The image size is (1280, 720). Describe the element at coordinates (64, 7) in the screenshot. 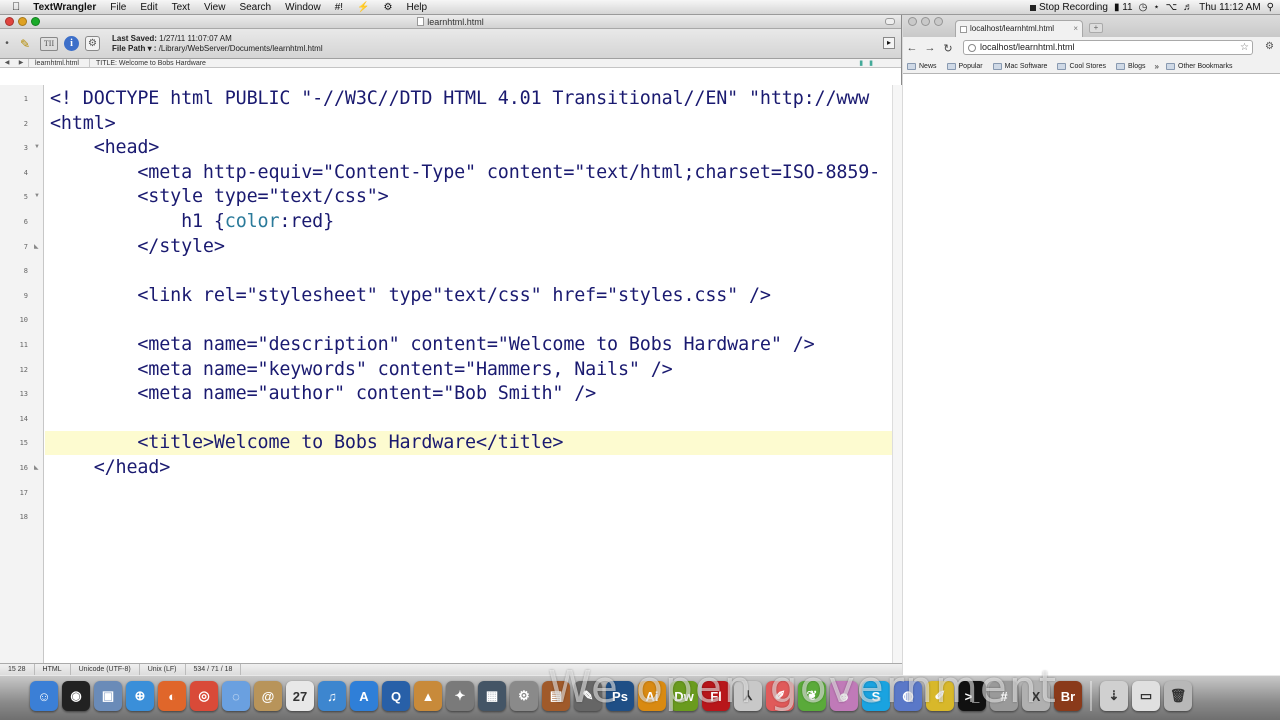

I see `menu-textwrangler: TextWrangler` at that location.